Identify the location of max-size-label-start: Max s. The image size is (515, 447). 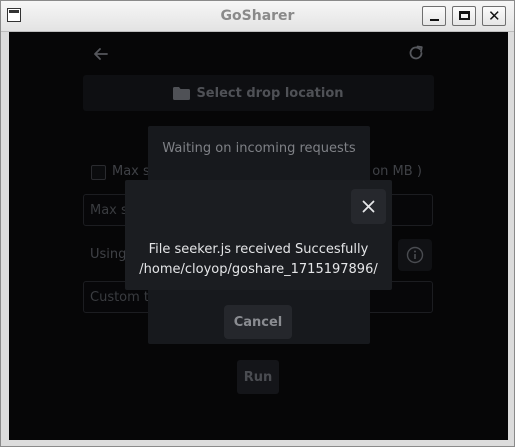
(131, 171).